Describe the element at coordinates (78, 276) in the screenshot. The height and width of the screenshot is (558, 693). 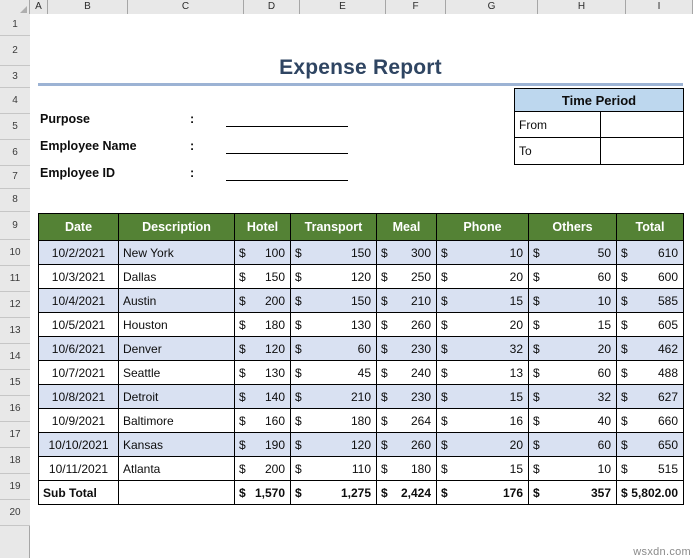
I see `cell-date: 10/3/2021` at that location.